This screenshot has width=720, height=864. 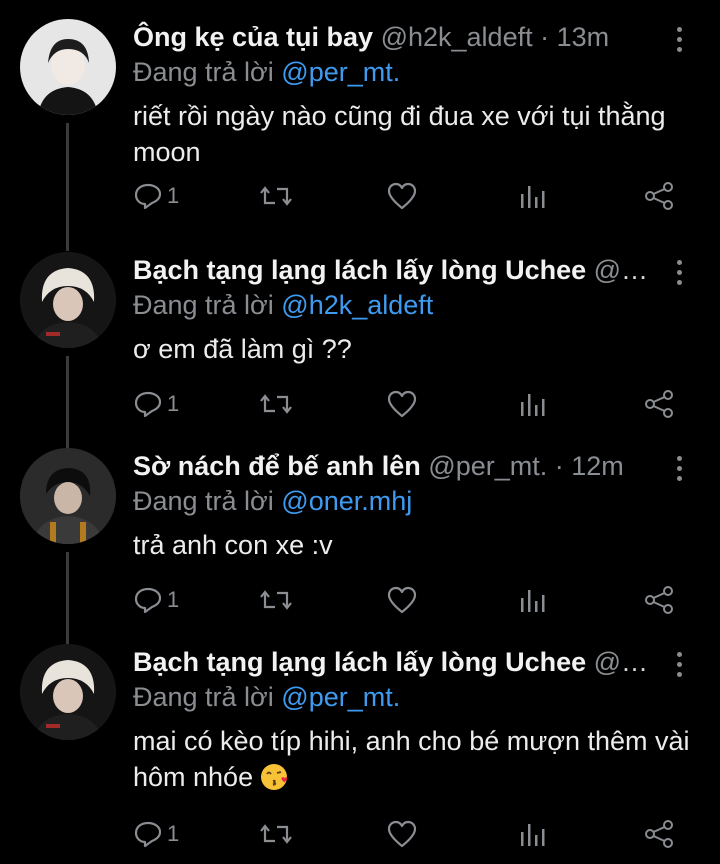 I want to click on mention-link: @oner.mhj, so click(x=346, y=501).